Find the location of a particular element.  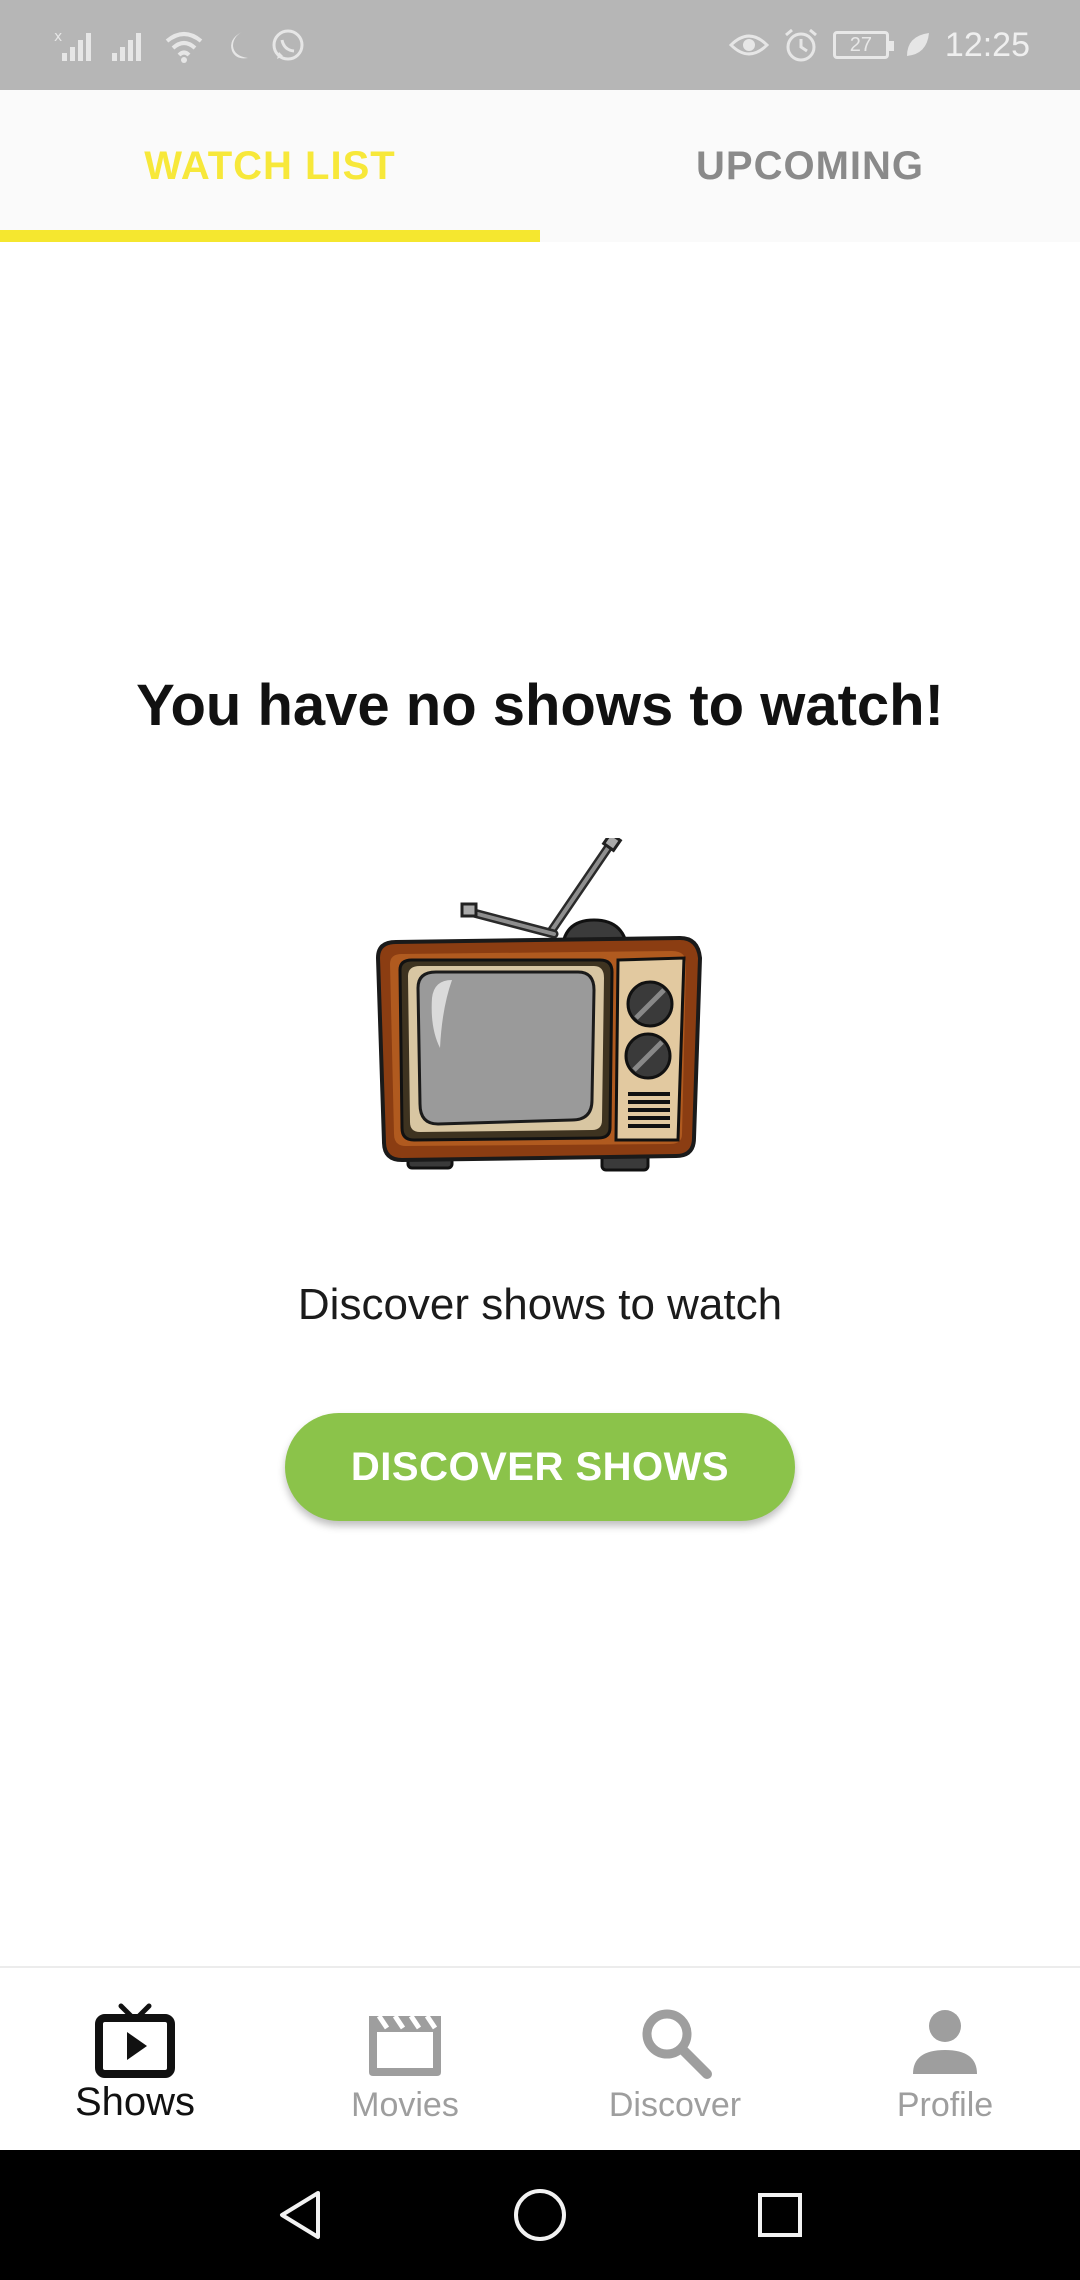

tab-bar: WATCH LIST UPCOMING is located at coordinates (540, 166).